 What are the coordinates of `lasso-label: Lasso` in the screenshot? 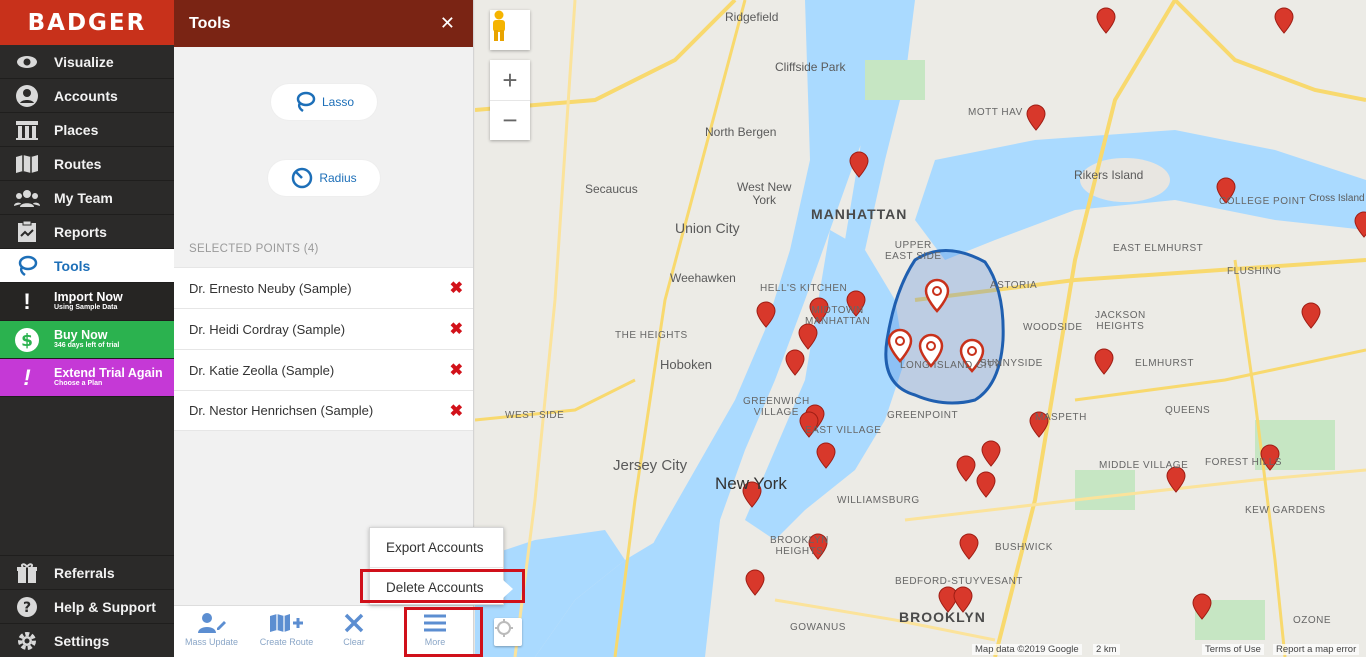 It's located at (338, 102).